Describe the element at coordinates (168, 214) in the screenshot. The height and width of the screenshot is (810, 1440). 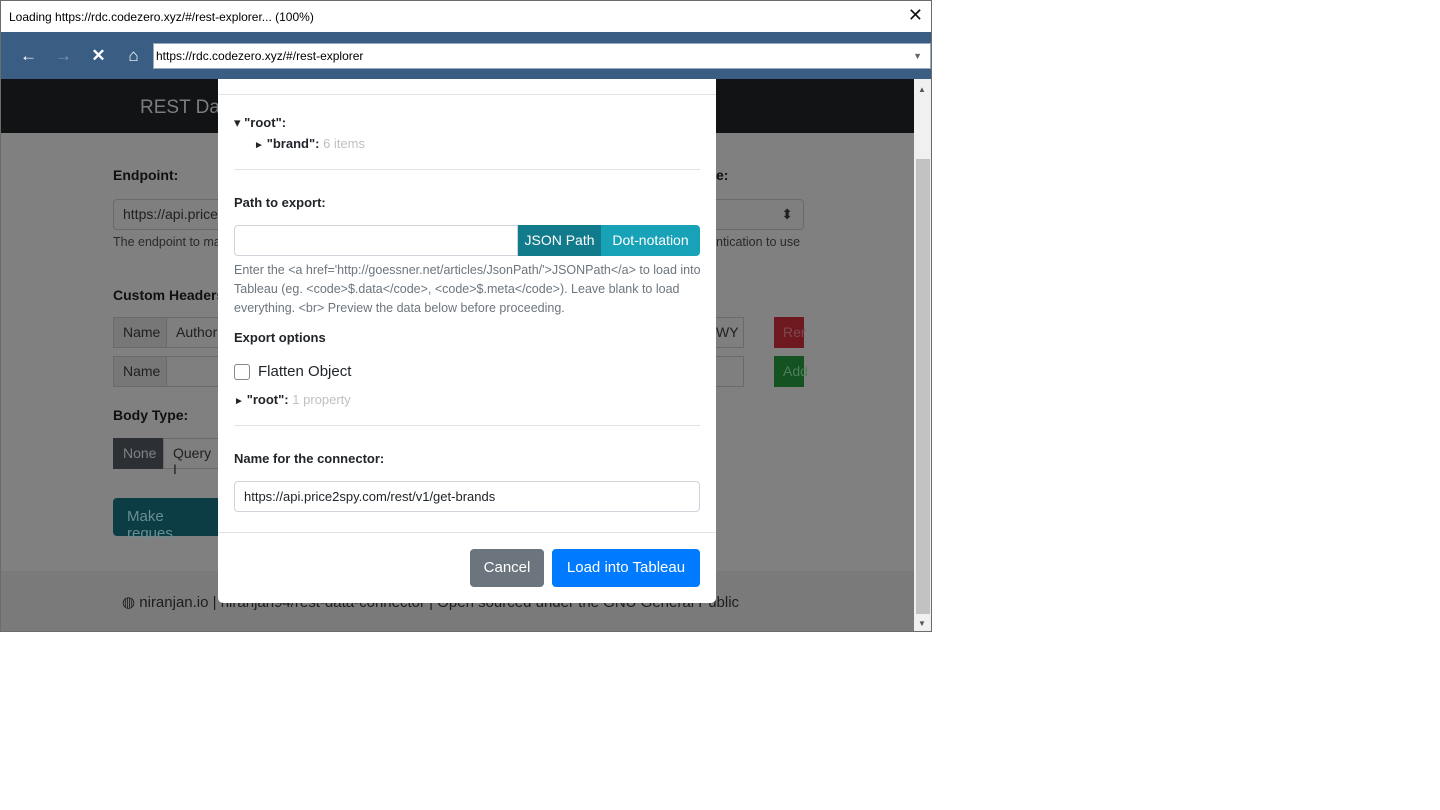
I see `endpoint-input: https://api.price` at that location.